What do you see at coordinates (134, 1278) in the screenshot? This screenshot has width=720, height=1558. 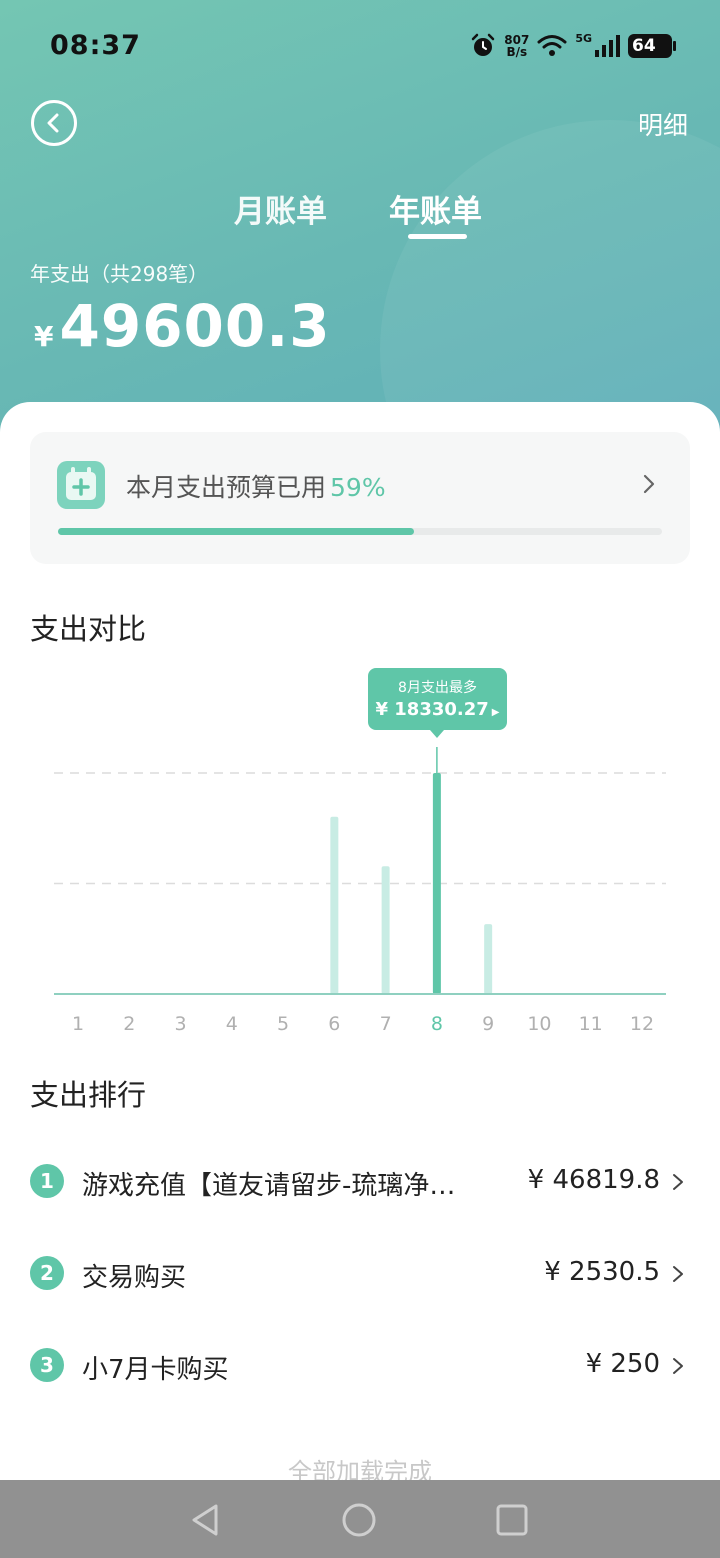 I see `ranking-item-name: 交易购买` at bounding box center [134, 1278].